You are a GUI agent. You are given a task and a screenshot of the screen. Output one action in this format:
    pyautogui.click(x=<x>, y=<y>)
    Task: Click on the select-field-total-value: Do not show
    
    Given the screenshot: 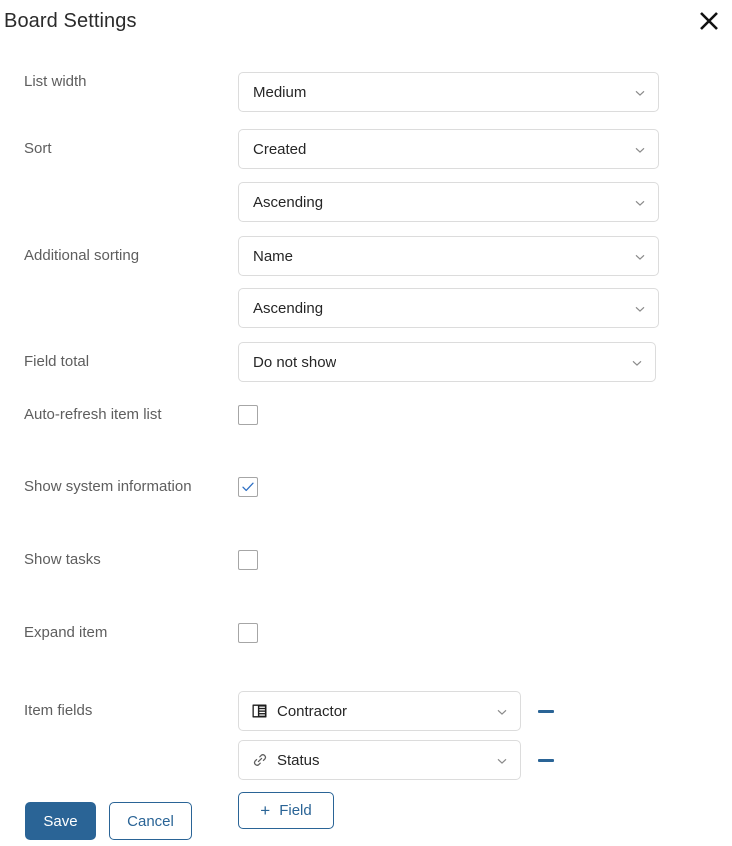 What is the action you would take?
    pyautogui.click(x=295, y=362)
    